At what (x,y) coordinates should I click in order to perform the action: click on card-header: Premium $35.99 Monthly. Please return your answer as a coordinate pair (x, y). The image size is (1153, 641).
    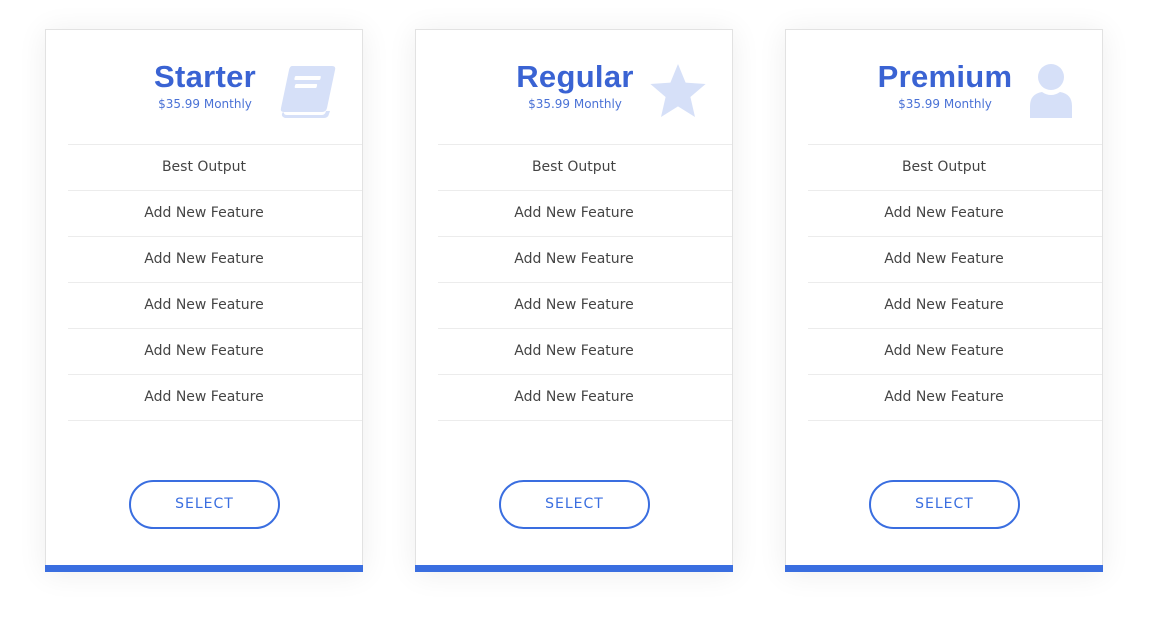
    Looking at the image, I should click on (944, 87).